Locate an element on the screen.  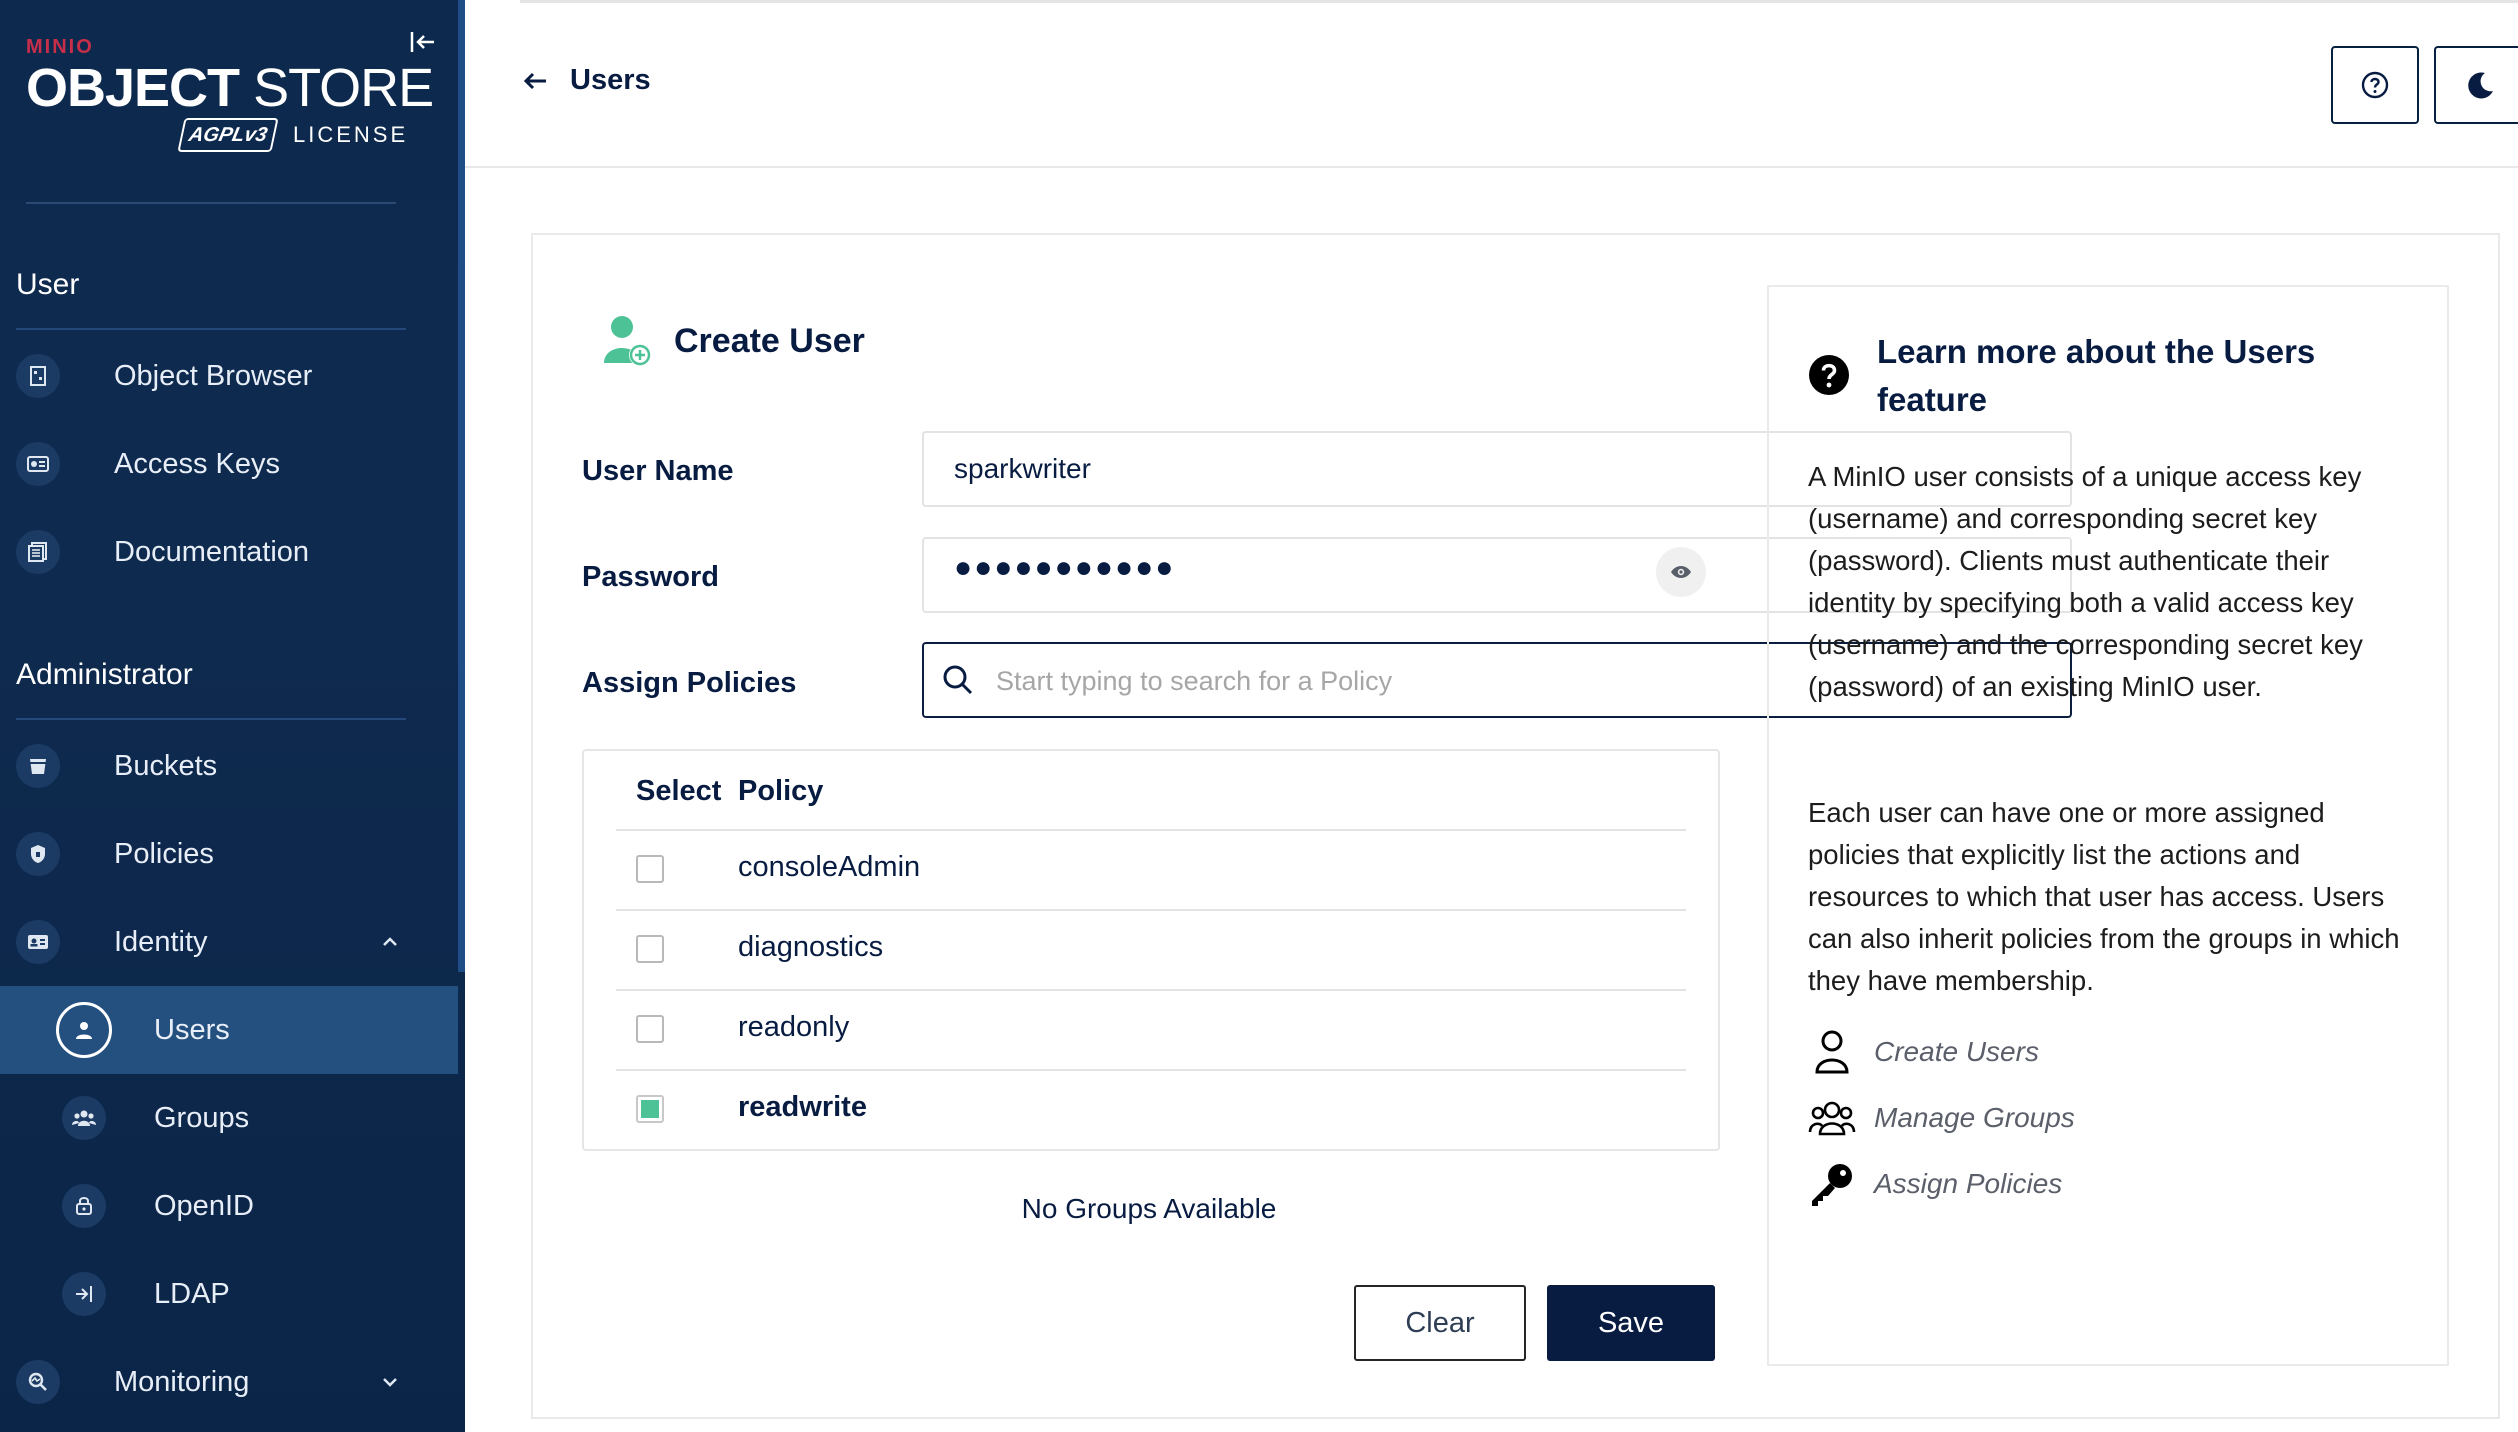
logo-product-thin: STORE is located at coordinates (343, 88).